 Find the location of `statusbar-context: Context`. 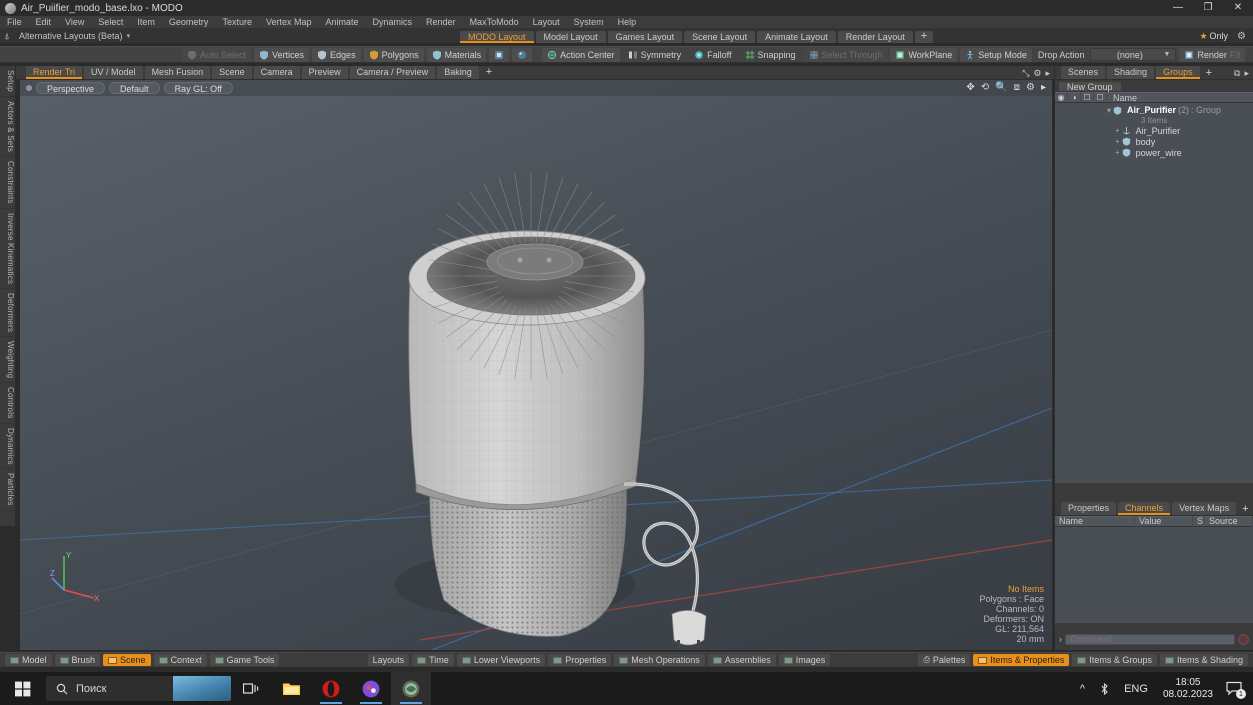

statusbar-context: Context is located at coordinates (180, 660).